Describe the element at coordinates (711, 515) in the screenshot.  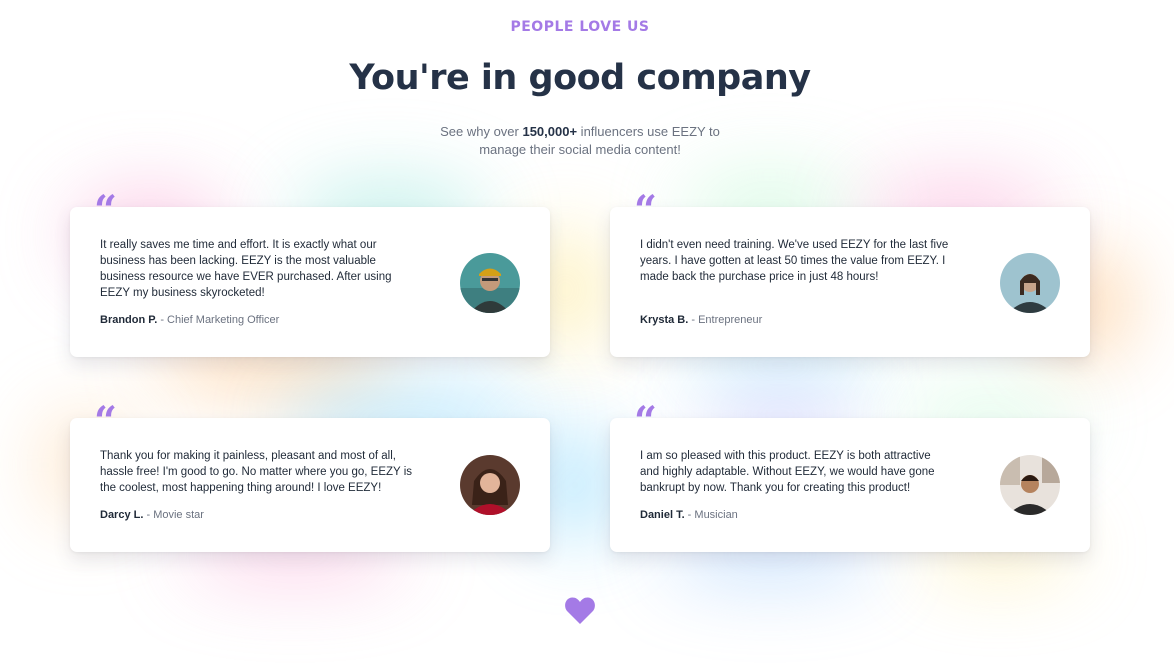
I see `author-role: - Musician` at that location.